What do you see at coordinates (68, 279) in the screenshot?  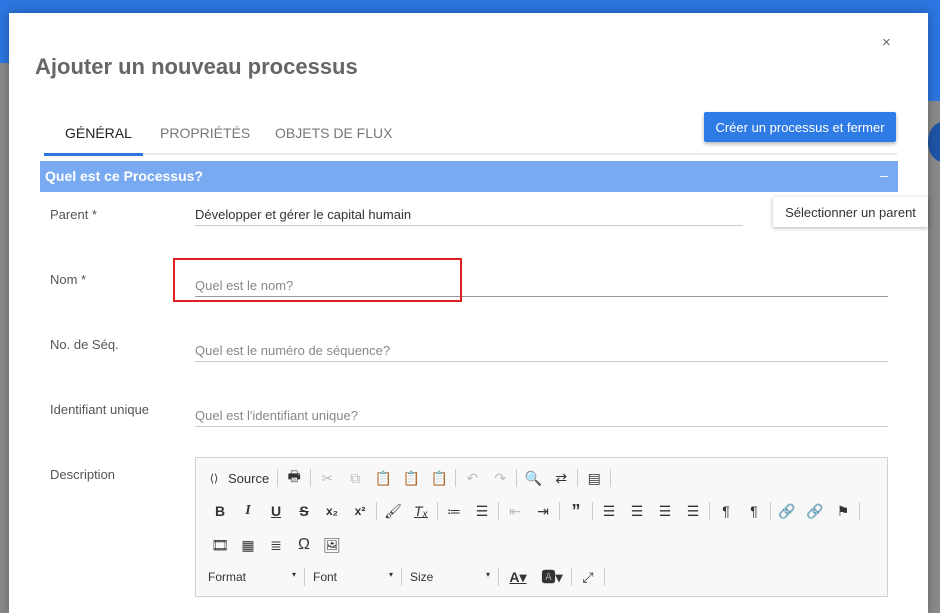 I see `name-label: Nom *` at bounding box center [68, 279].